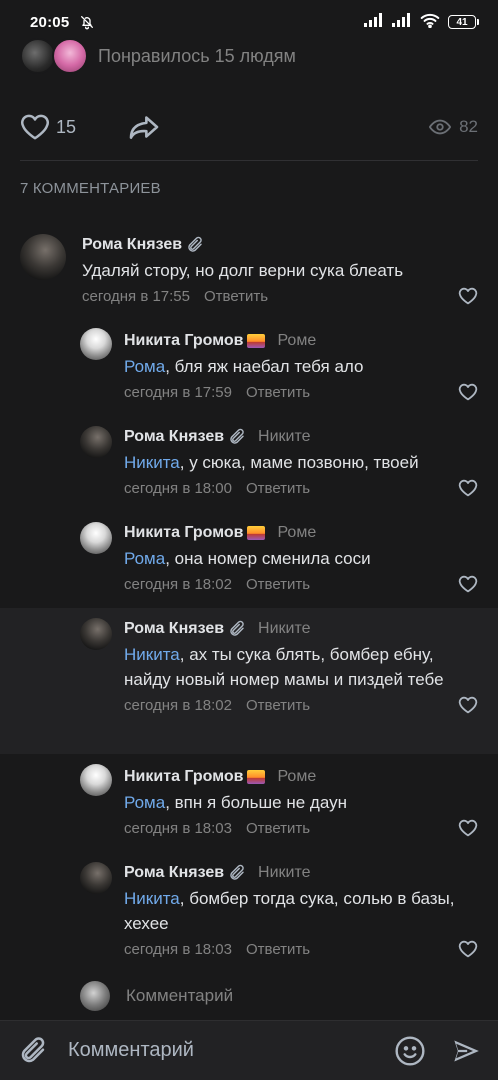 The image size is (498, 1080). I want to click on likes-summary: Понравилось 15 людям, so click(158, 56).